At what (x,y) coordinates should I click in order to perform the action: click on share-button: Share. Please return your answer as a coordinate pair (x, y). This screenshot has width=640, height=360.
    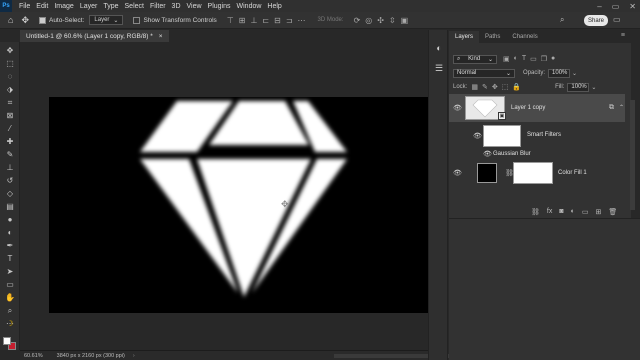
    Looking at the image, I should click on (596, 20).